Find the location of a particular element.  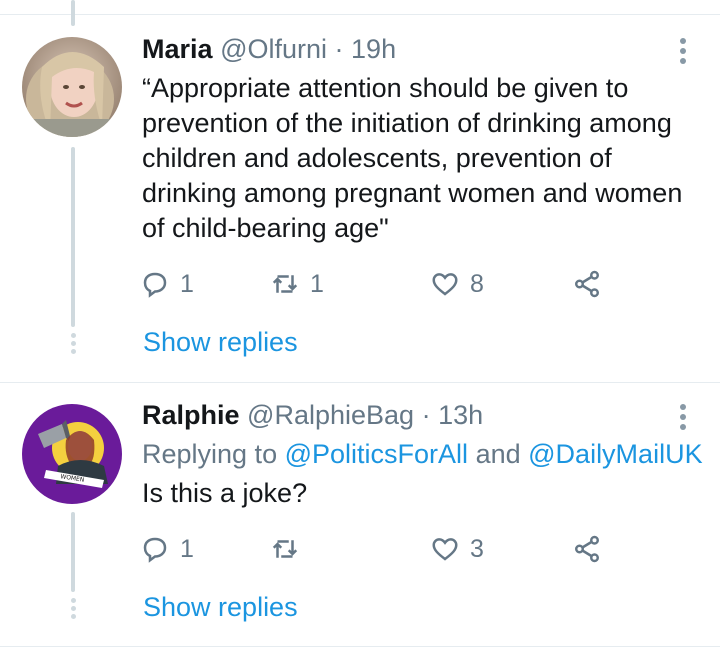

thread-line-maria is located at coordinates (73, 237).